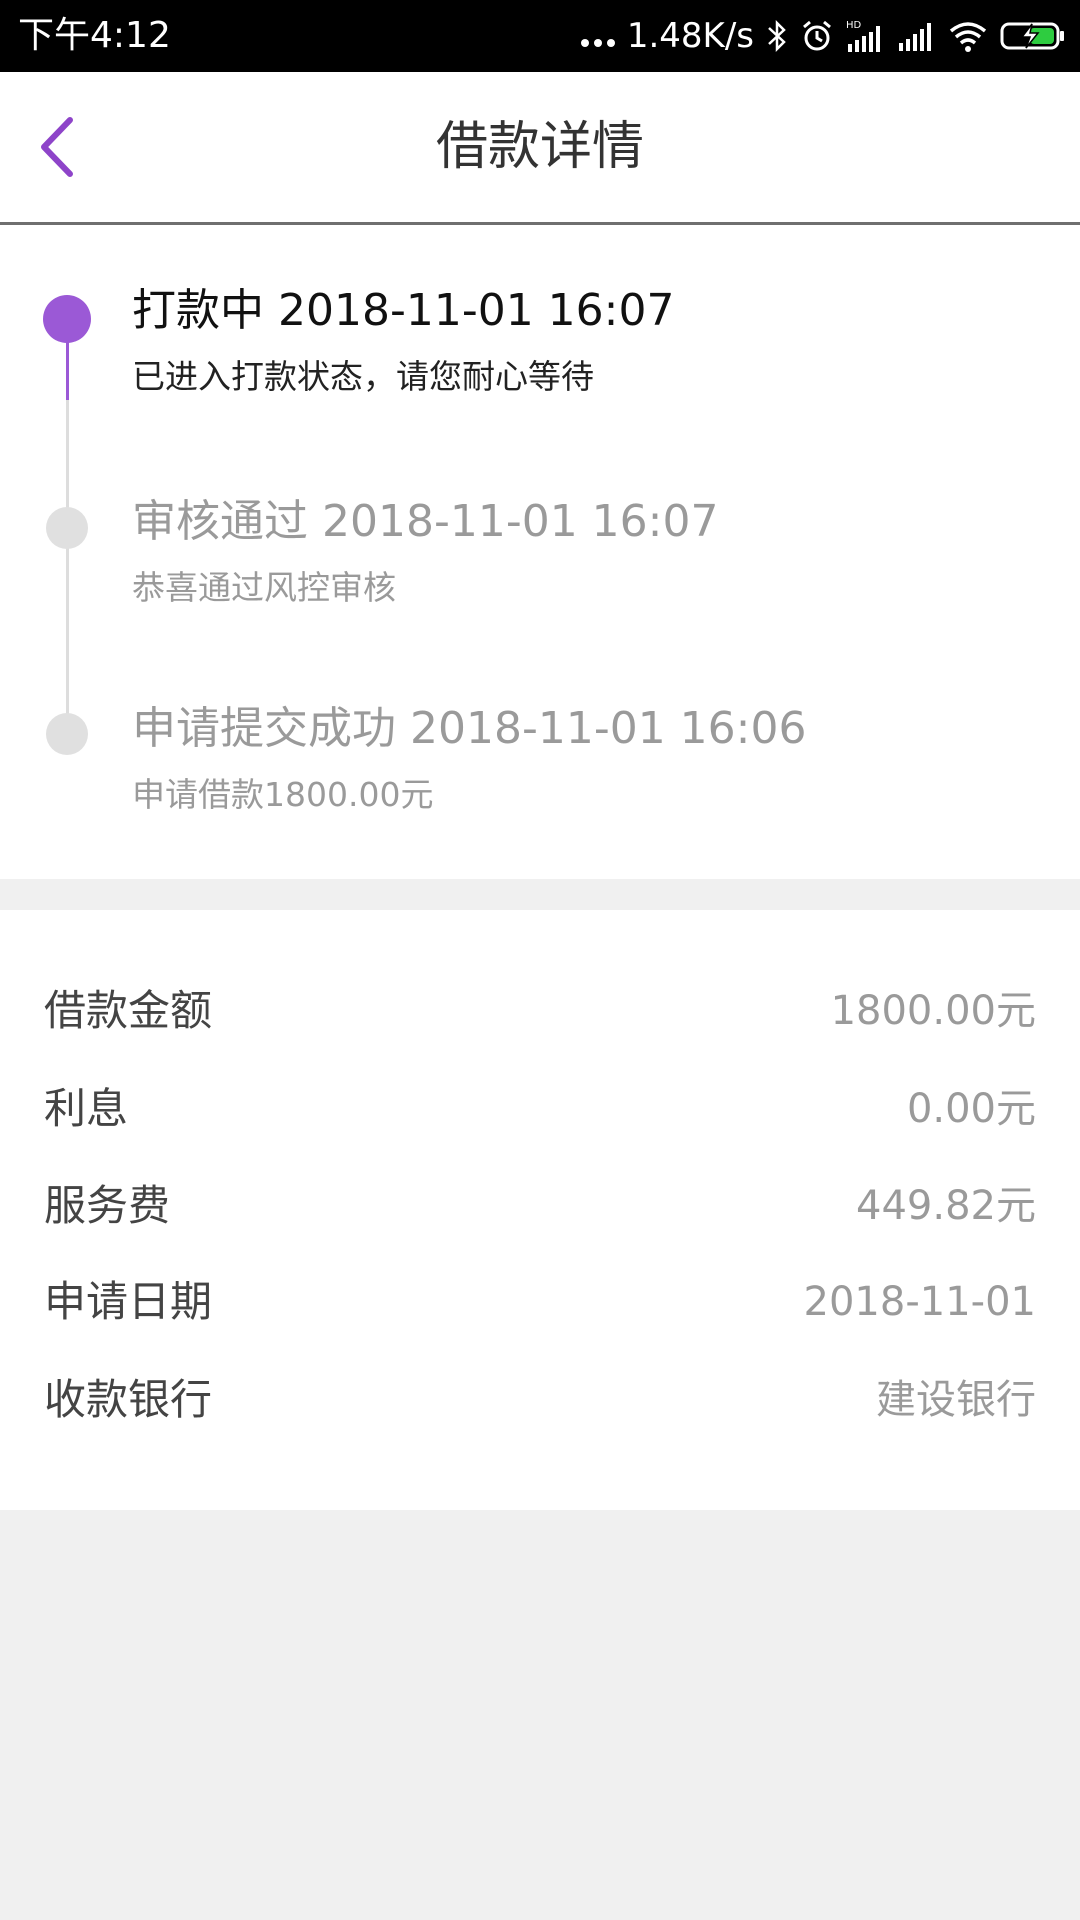  Describe the element at coordinates (425, 521) in the screenshot. I see `timeline-step-title: 审核通过 2018-11-01 16:07` at that location.